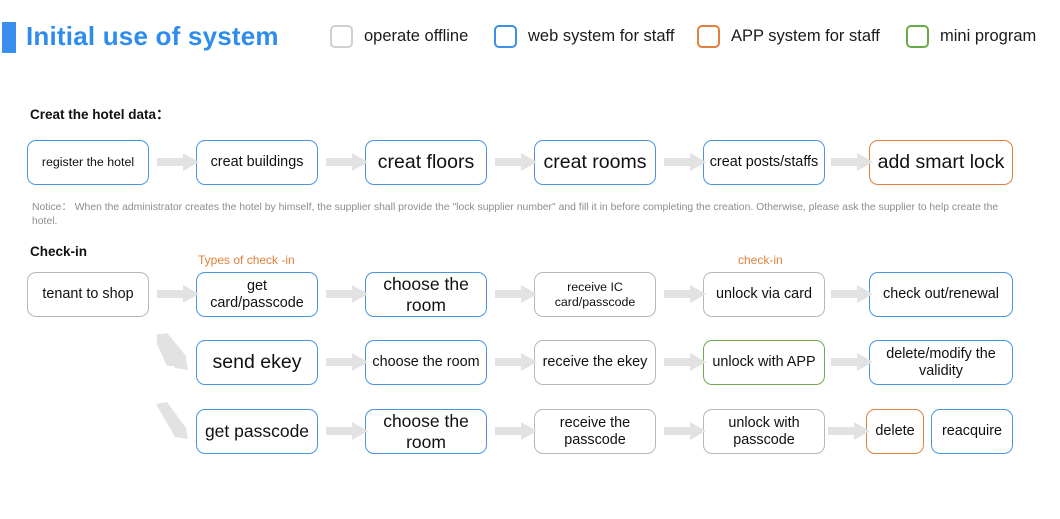 The width and height of the screenshot is (1060, 519). What do you see at coordinates (601, 36) in the screenshot?
I see `legend-label: web system for staff` at bounding box center [601, 36].